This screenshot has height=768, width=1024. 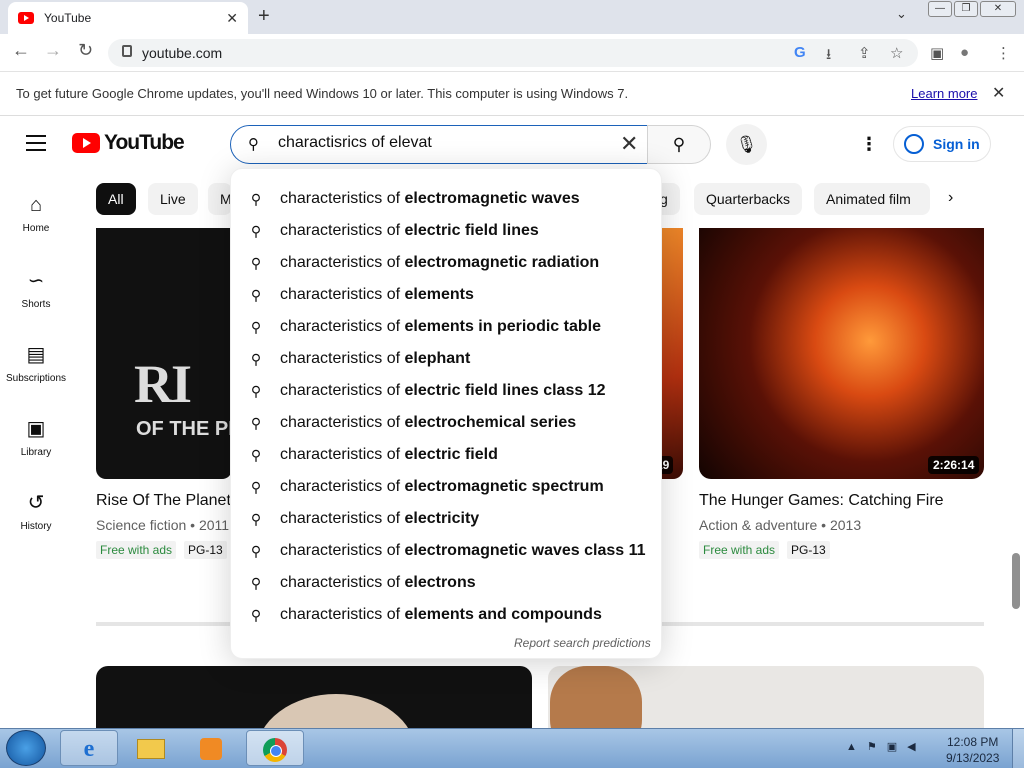 What do you see at coordinates (748, 199) in the screenshot?
I see `chip-quarterbacks: Quarterbacks` at bounding box center [748, 199].